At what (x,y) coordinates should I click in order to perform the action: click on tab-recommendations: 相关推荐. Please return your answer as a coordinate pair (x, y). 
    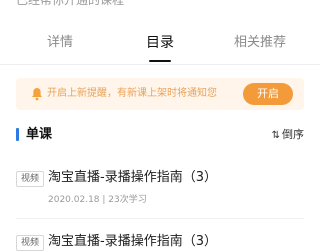
    Looking at the image, I should click on (260, 43).